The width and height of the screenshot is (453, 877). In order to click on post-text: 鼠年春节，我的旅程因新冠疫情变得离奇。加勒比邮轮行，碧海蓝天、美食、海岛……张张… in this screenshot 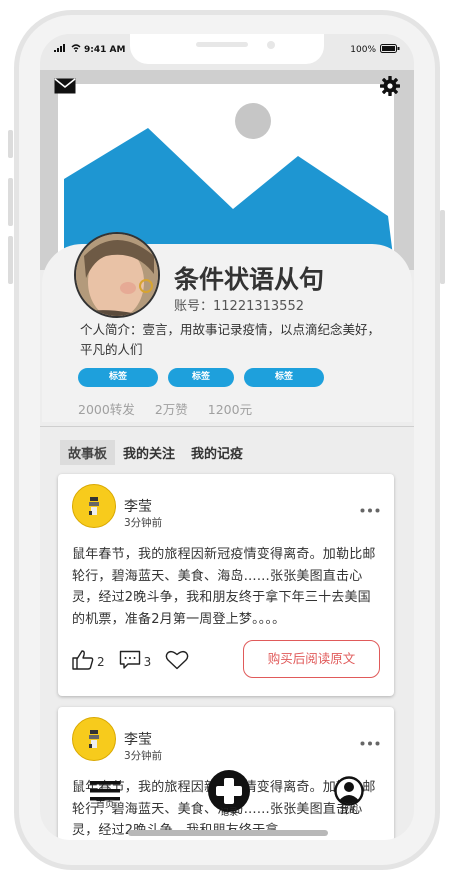, I will do `click(224, 587)`.